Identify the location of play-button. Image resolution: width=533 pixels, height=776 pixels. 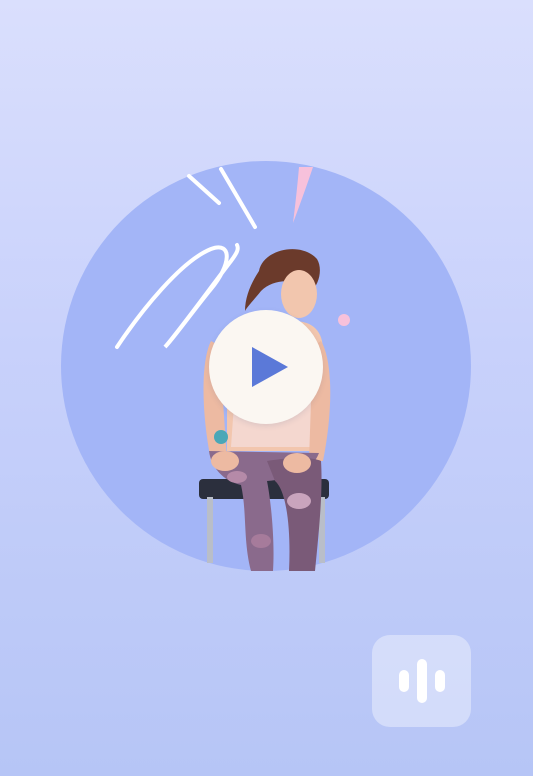
(266, 367).